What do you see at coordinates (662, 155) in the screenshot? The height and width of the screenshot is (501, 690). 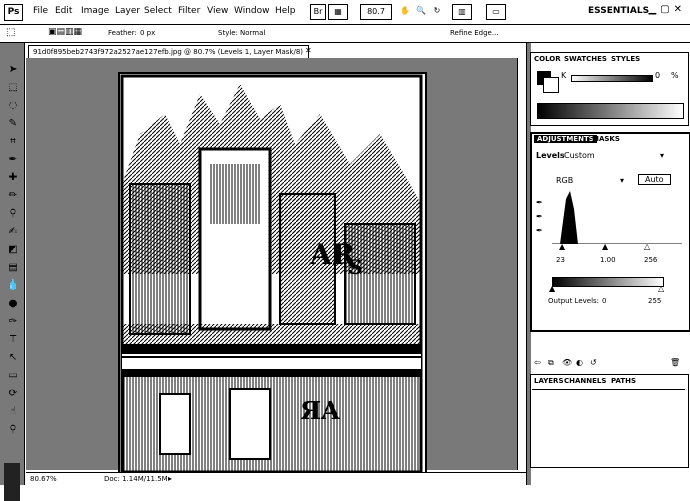 I see `preset-chevron-icon: ▾` at bounding box center [662, 155].